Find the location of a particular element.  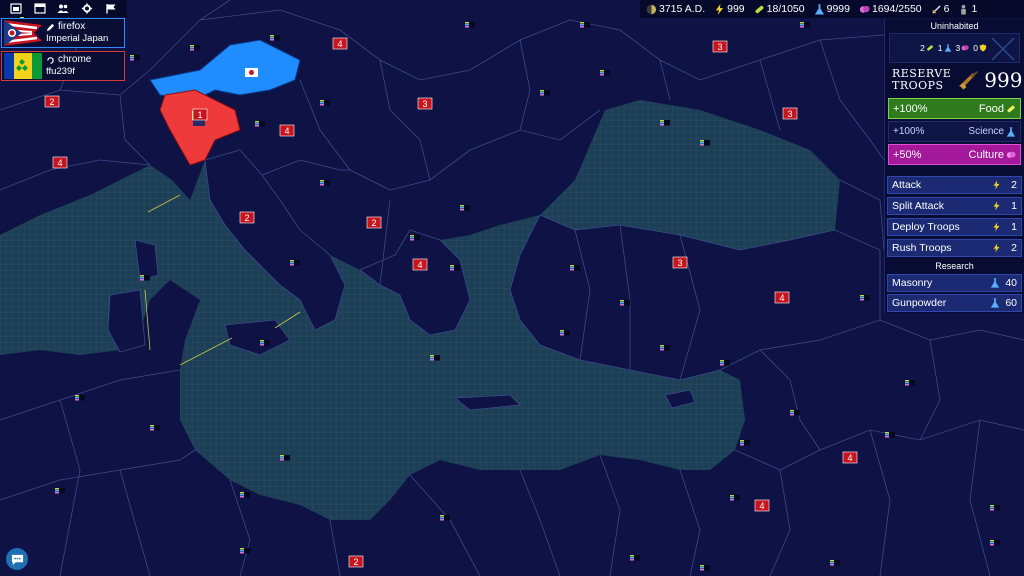

yield-food: 2 is located at coordinates (927, 48).